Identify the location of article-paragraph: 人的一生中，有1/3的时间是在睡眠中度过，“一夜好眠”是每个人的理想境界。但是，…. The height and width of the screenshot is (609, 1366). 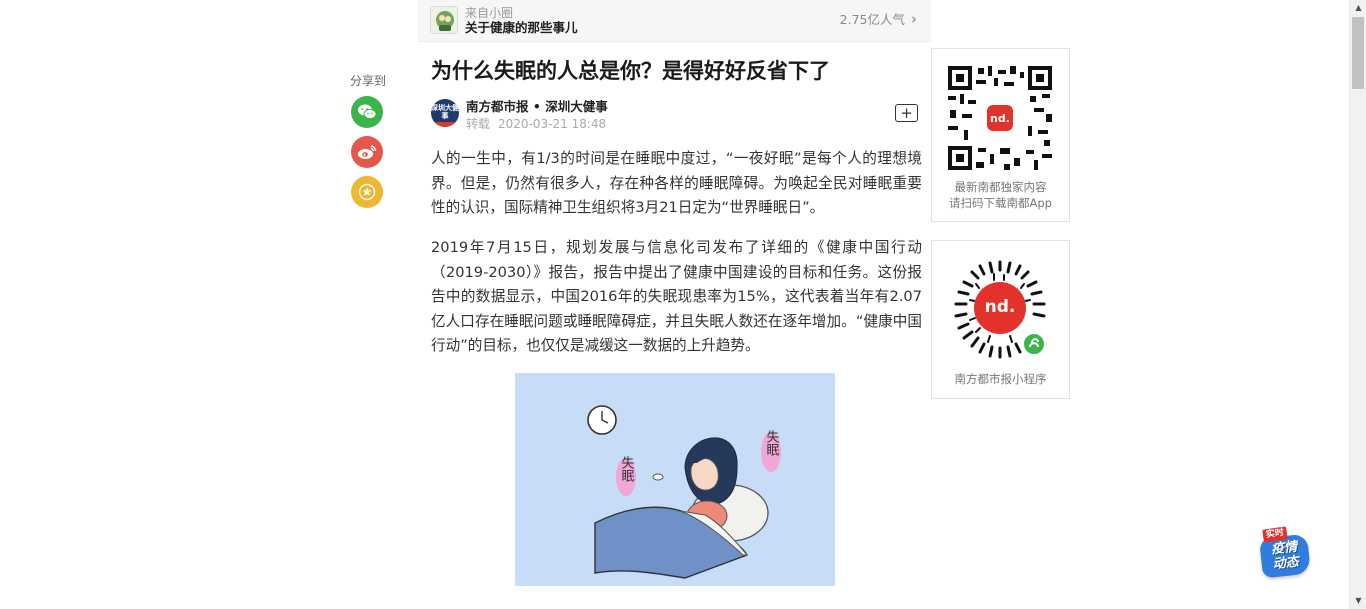
(676, 183).